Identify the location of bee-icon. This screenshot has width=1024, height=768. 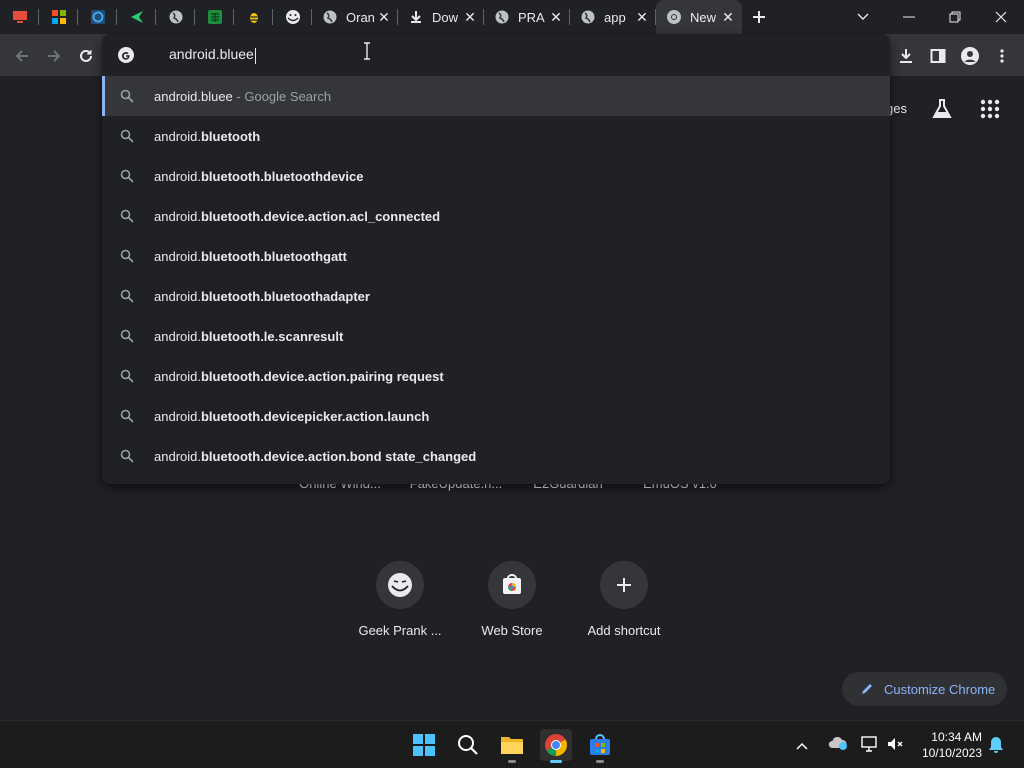
(253, 18).